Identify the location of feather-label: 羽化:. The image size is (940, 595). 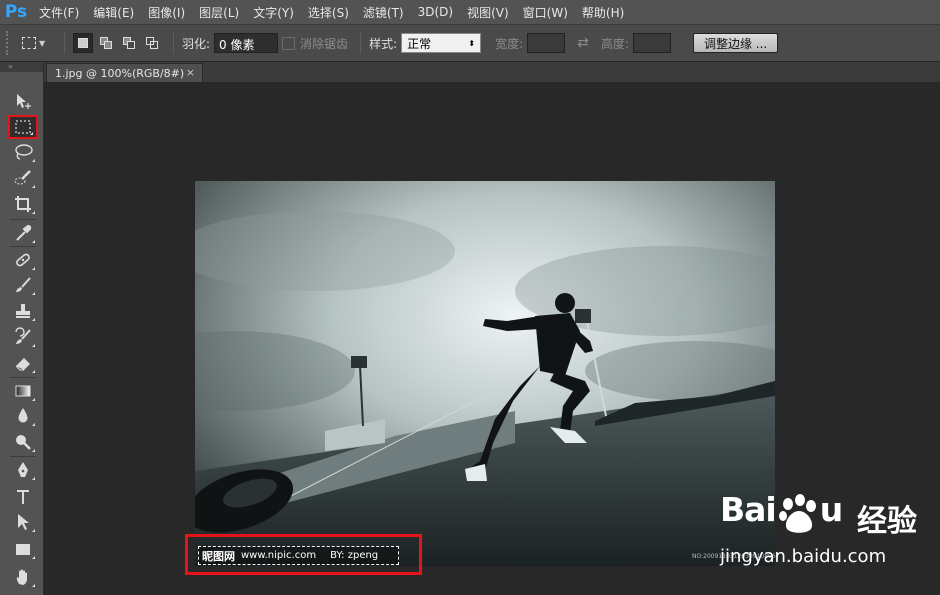
(196, 43).